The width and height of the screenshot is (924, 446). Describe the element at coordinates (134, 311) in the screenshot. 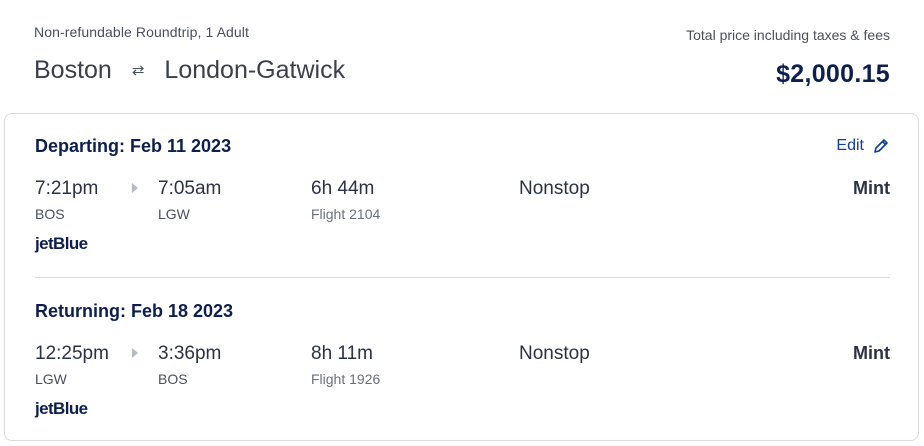

I see `leg-title: Returning: Feb 18 2023` at that location.